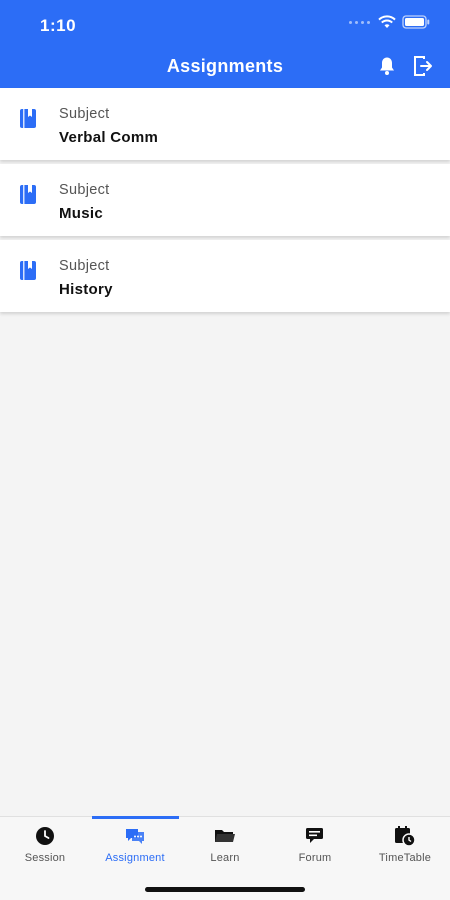 The width and height of the screenshot is (450, 900). Describe the element at coordinates (225, 847) in the screenshot. I see `tab-learn: Learn` at that location.